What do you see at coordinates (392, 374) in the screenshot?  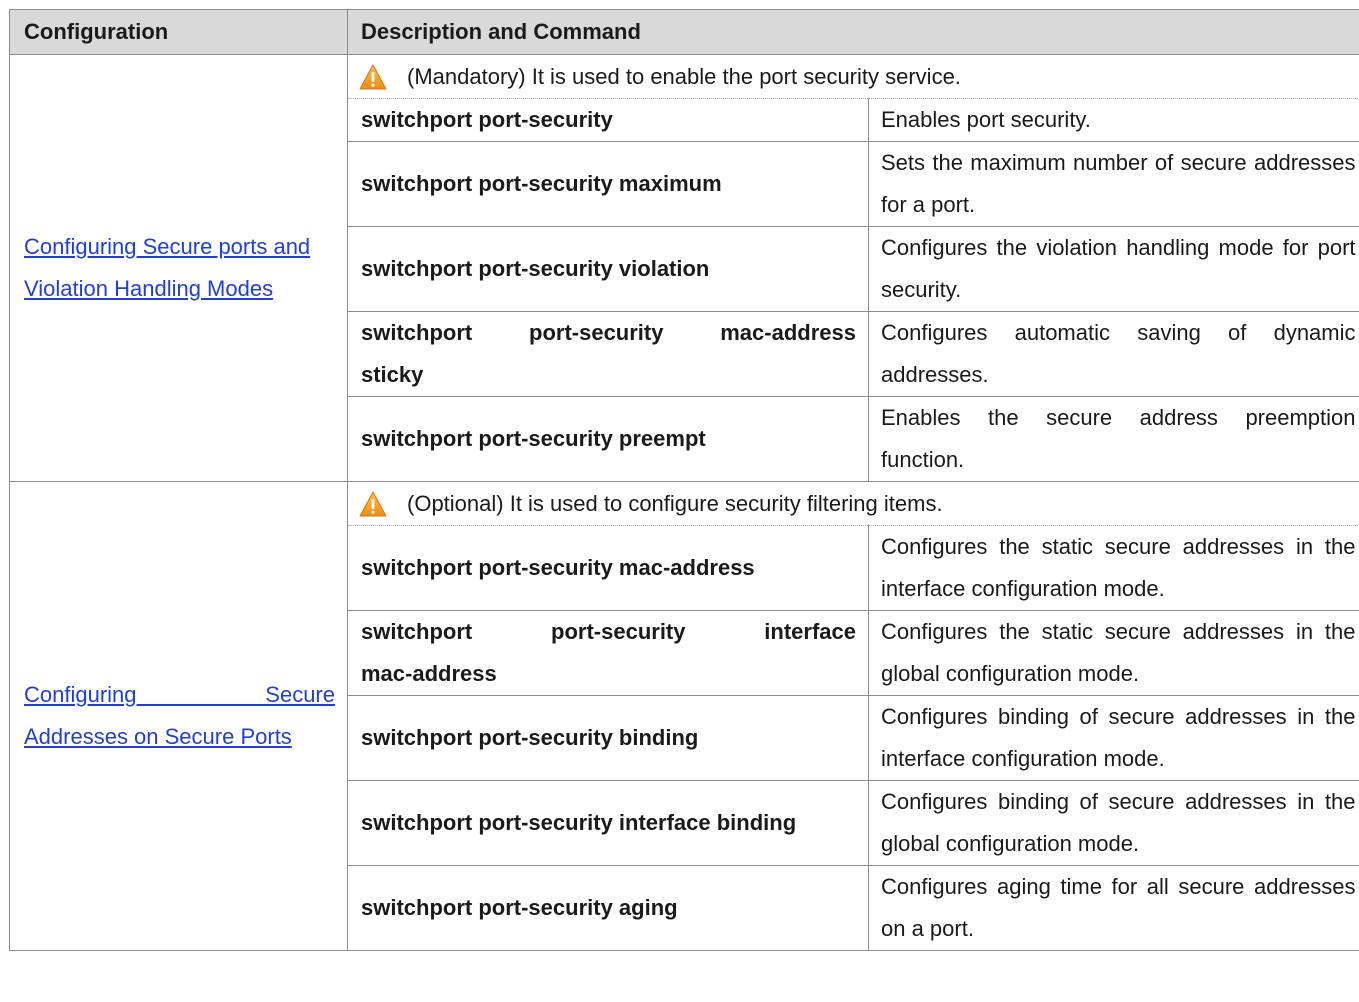 I see `command-line: sticky` at bounding box center [392, 374].